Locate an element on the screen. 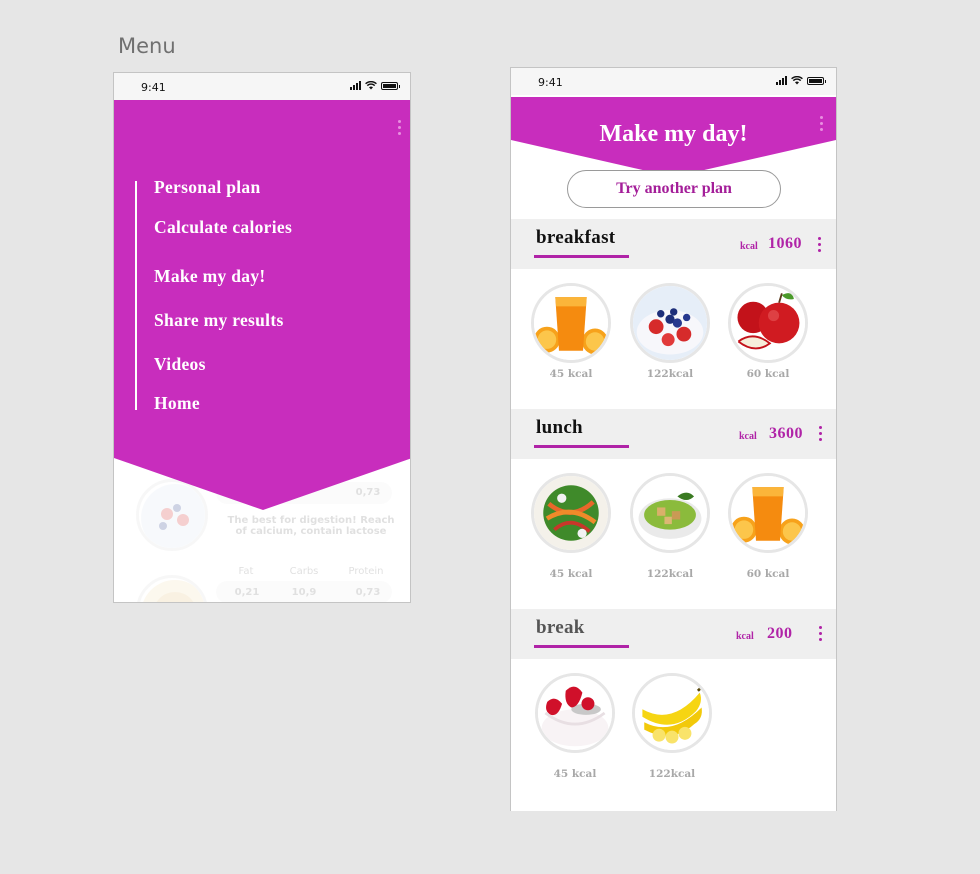 Image resolution: width=980 pixels, height=874 pixels. kcal-total: 1060 is located at coordinates (785, 243).